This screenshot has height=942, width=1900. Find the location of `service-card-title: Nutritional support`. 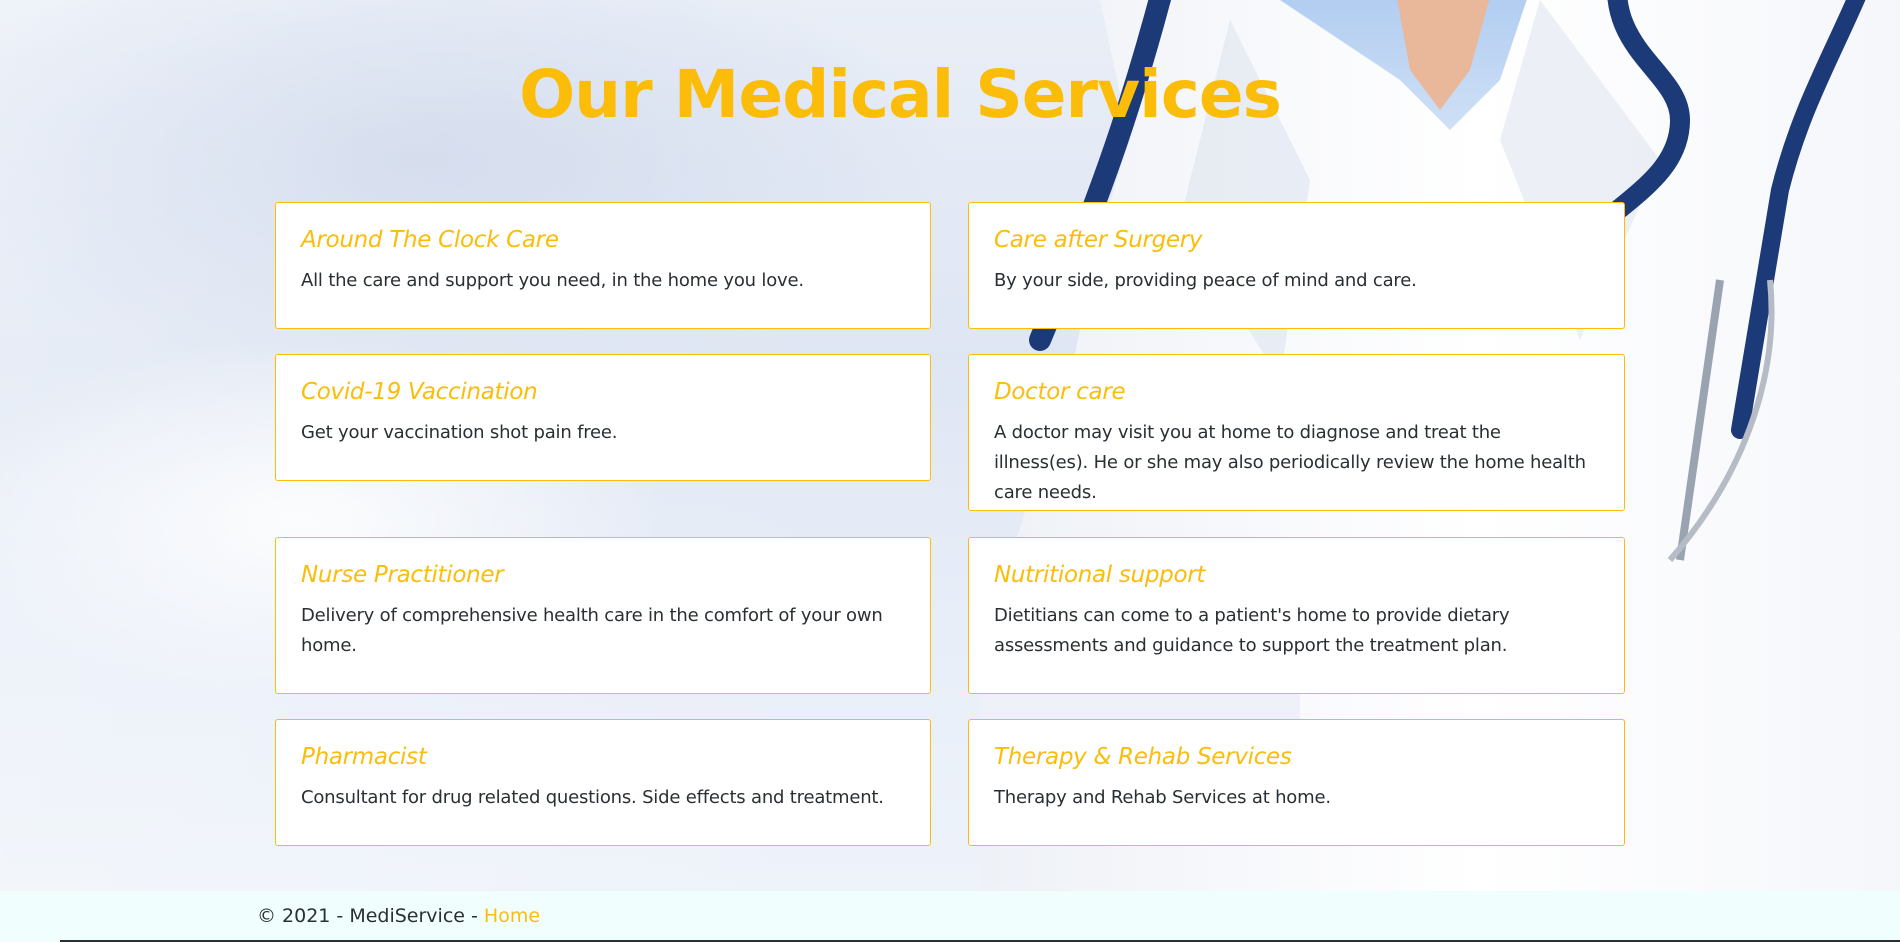

service-card-title: Nutritional support is located at coordinates (1100, 575).